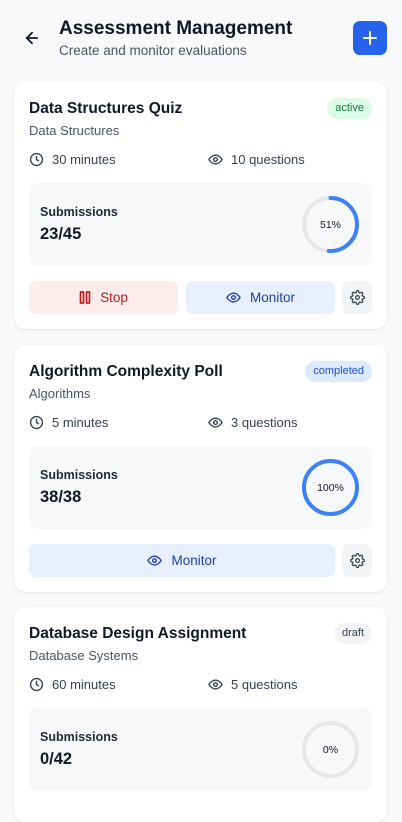 The width and height of the screenshot is (402, 822). What do you see at coordinates (176, 28) in the screenshot?
I see `page-title: Assessment Management` at bounding box center [176, 28].